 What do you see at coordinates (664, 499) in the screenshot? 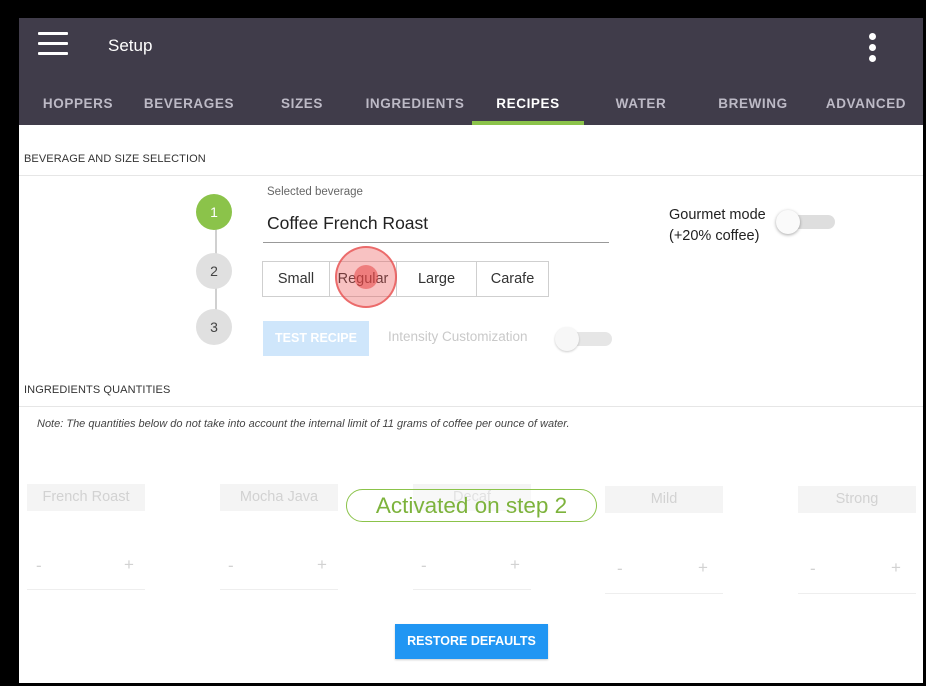
I see `ingredient-name-field: Mild` at bounding box center [664, 499].